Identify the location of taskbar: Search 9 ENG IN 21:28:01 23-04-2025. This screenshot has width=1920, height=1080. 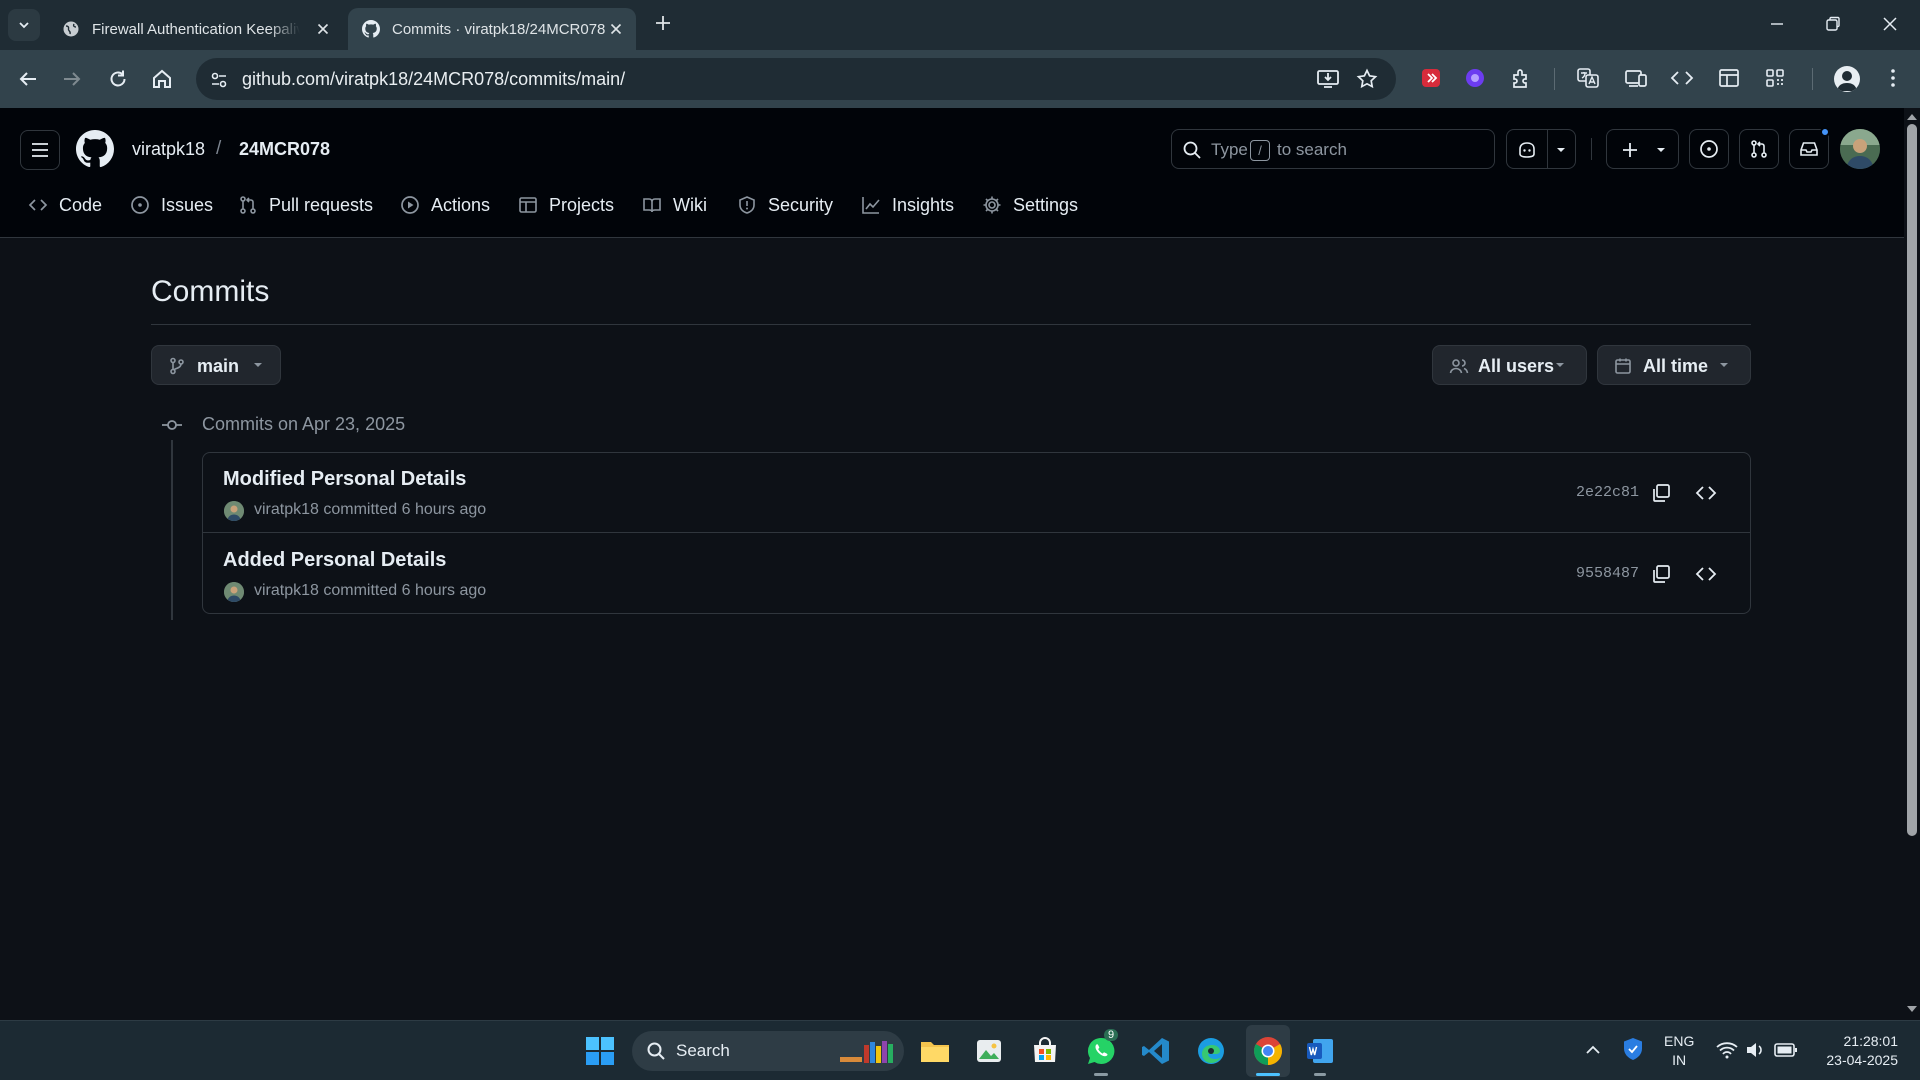
(960, 1050).